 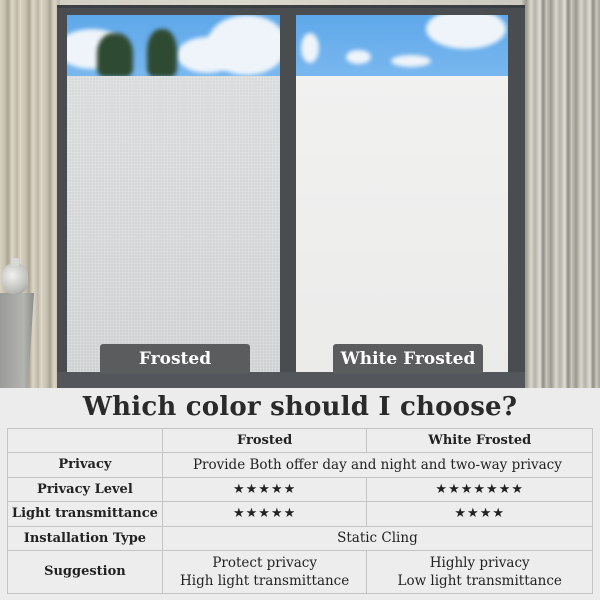 I want to click on header-empty-cell, so click(x=85, y=440).